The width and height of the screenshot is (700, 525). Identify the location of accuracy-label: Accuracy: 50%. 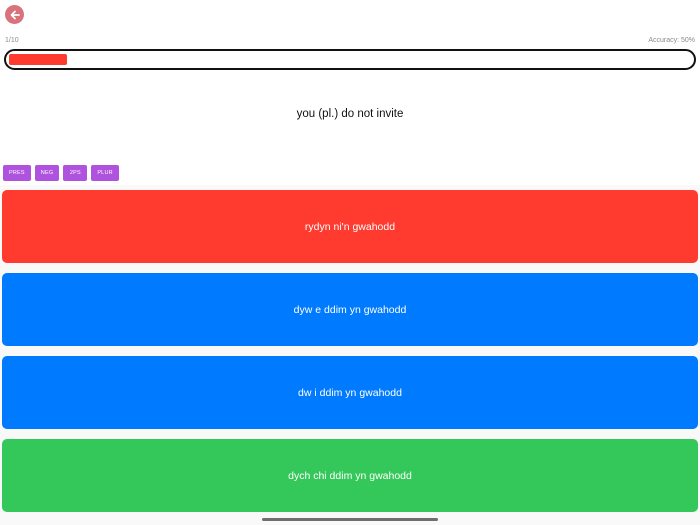
(671, 40).